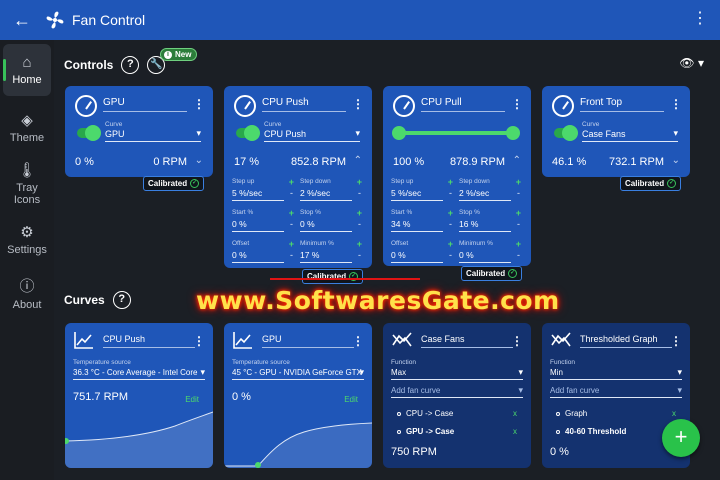 Image resolution: width=720 pixels, height=480 pixels. Describe the element at coordinates (139, 374) in the screenshot. I see `temperature-source-select: 36.3 °C - Core Average - Intel Core` at that location.